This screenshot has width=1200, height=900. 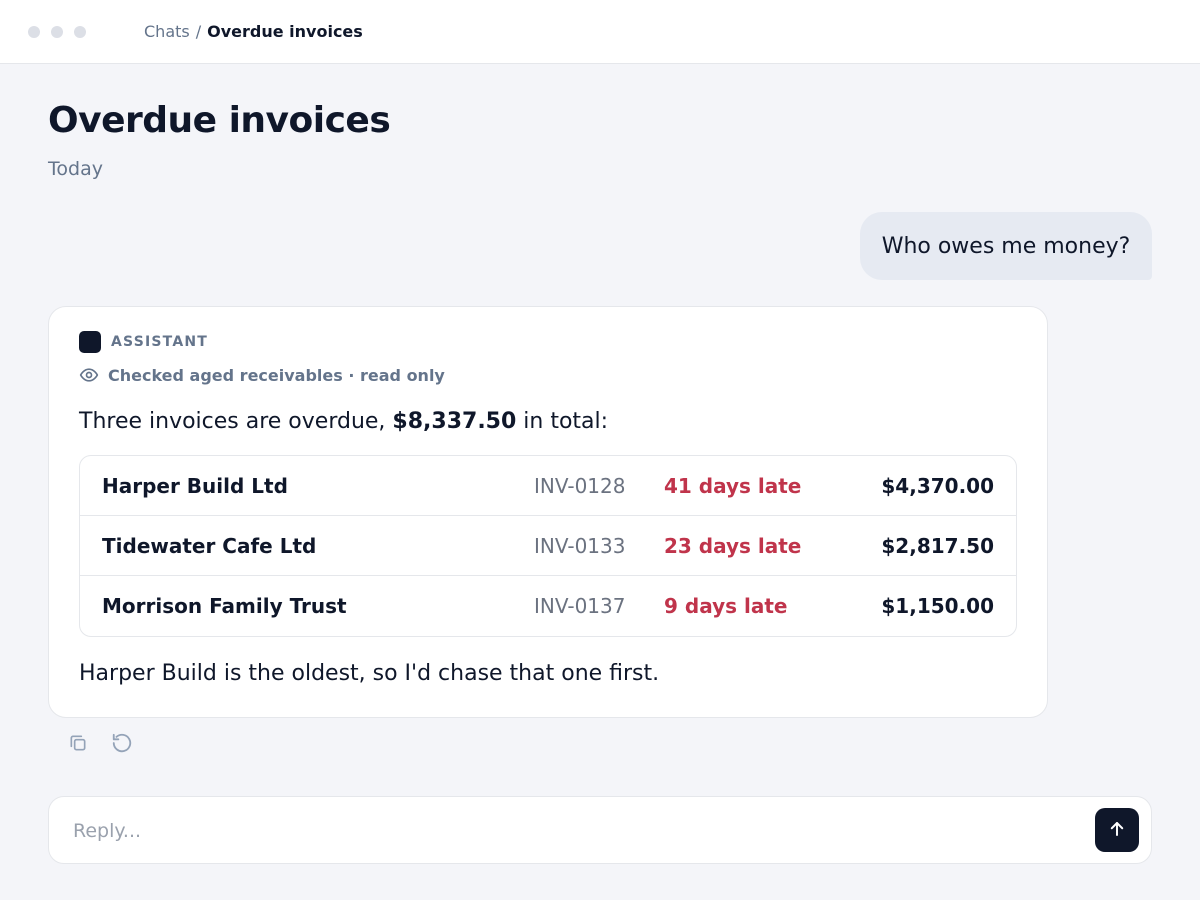 I want to click on breadcrumb-current: Overdue invoices, so click(x=285, y=31).